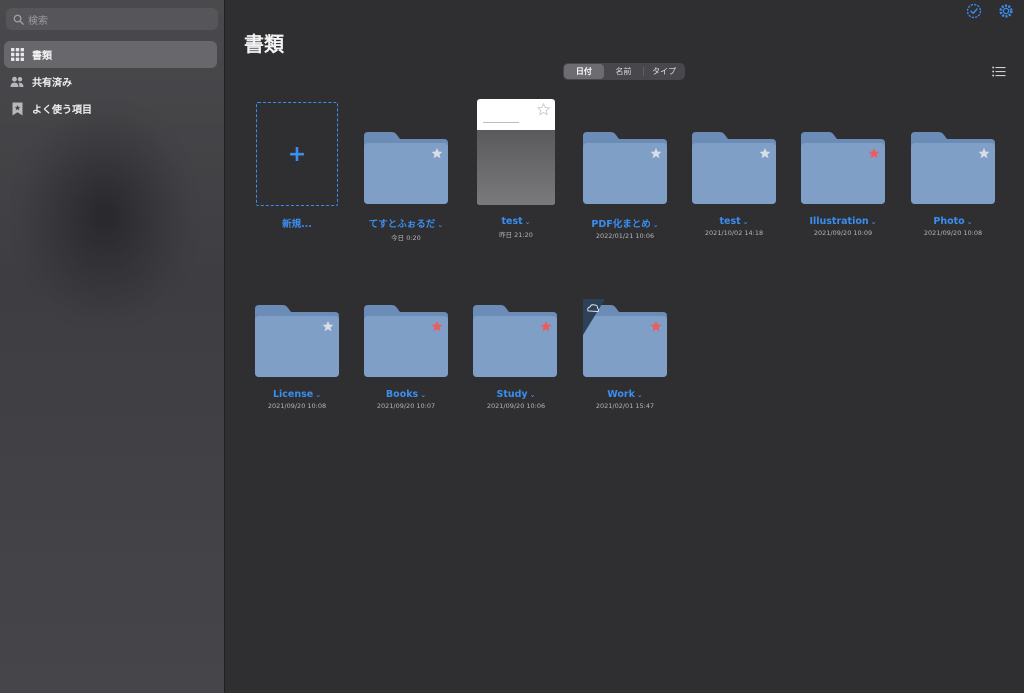  What do you see at coordinates (112, 19) in the screenshot?
I see `search-field: 検索` at bounding box center [112, 19].